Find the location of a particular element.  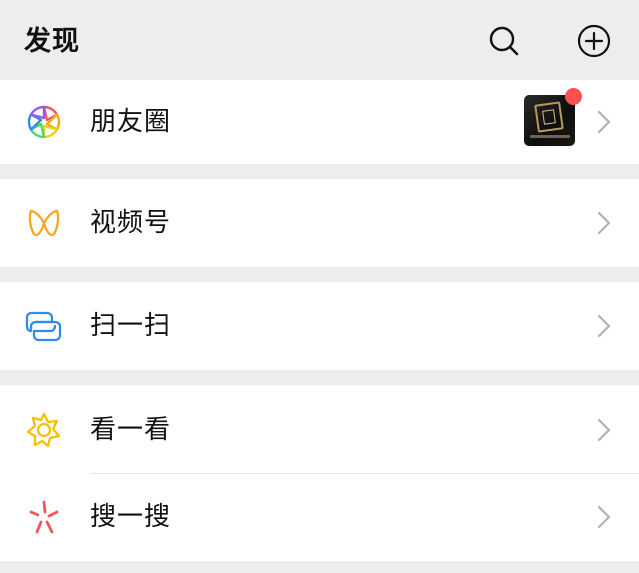

channels-icon is located at coordinates (44, 223).